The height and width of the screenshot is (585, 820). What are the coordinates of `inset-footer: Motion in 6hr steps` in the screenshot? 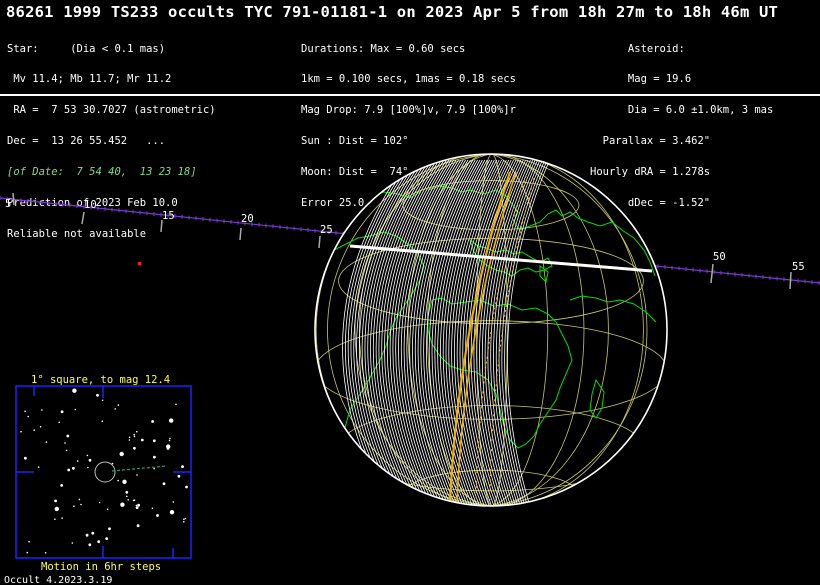 It's located at (101, 567).